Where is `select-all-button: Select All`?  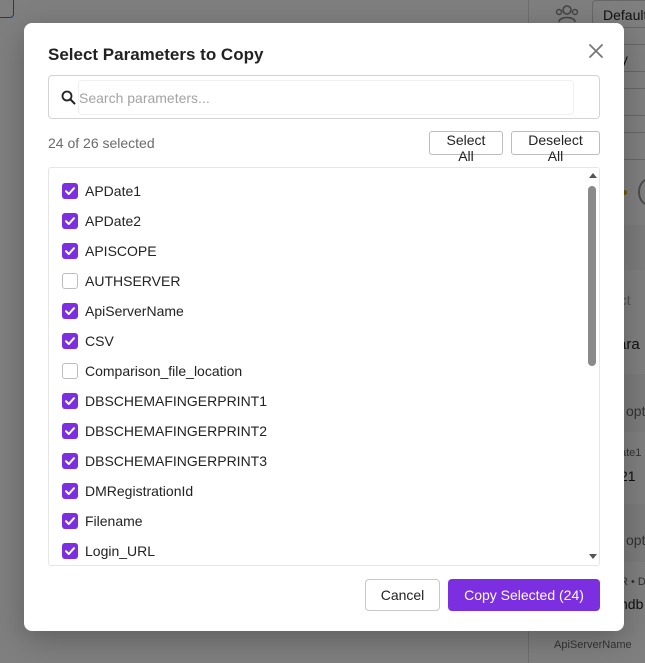
select-all-button: Select All is located at coordinates (466, 147).